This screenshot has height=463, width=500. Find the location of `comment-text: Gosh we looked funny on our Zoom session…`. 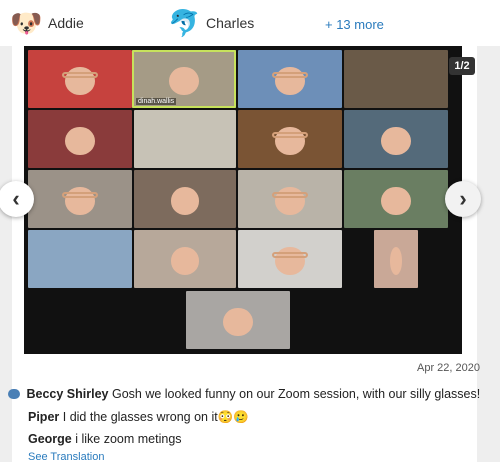

comment-text: Gosh we looked funny on our Zoom session… is located at coordinates (296, 394).